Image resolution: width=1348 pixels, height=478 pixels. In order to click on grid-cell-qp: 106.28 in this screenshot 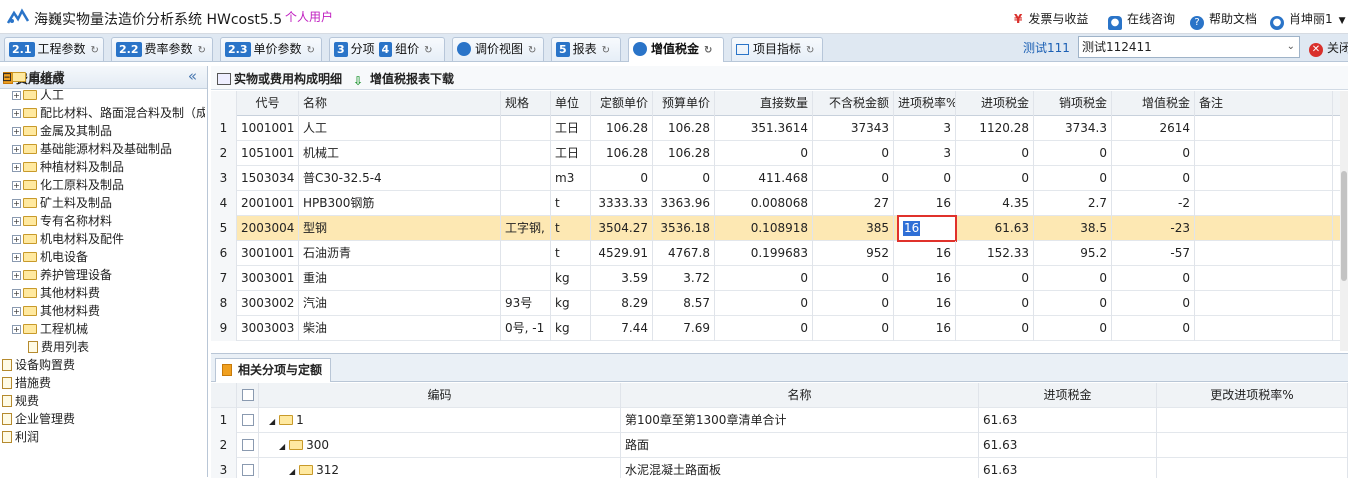, I will do `click(622, 128)`.